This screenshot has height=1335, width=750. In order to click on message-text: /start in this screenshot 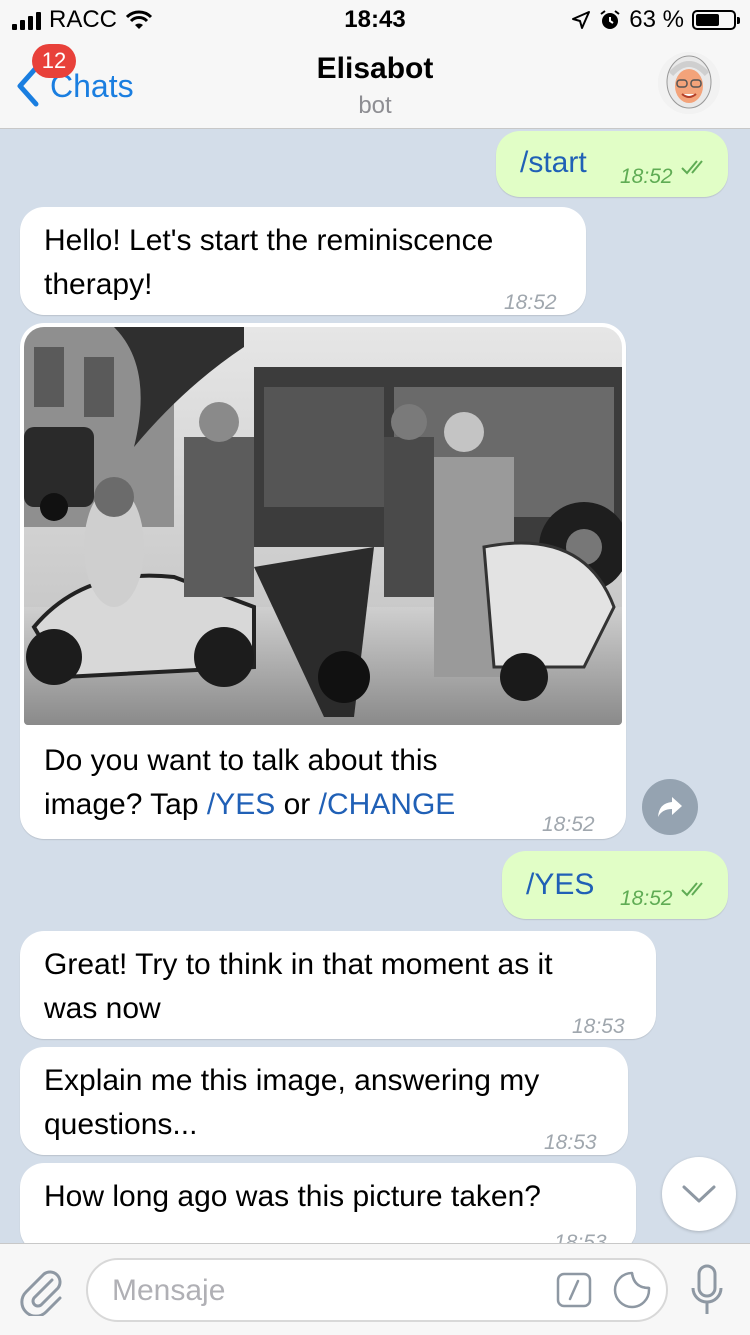, I will do `click(553, 162)`.